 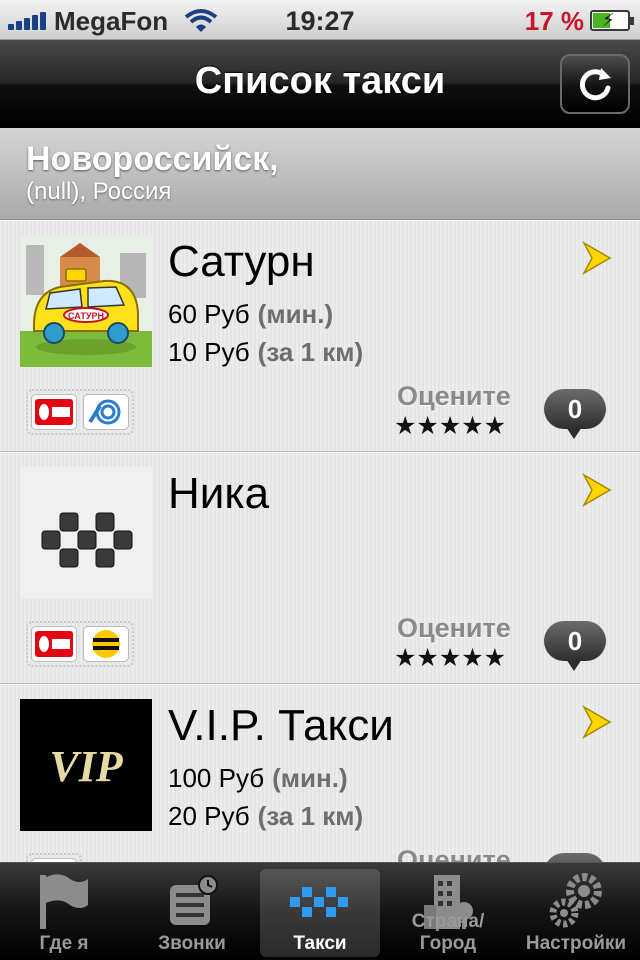 What do you see at coordinates (612, 20) in the screenshot?
I see `battery-icon: ⚡` at bounding box center [612, 20].